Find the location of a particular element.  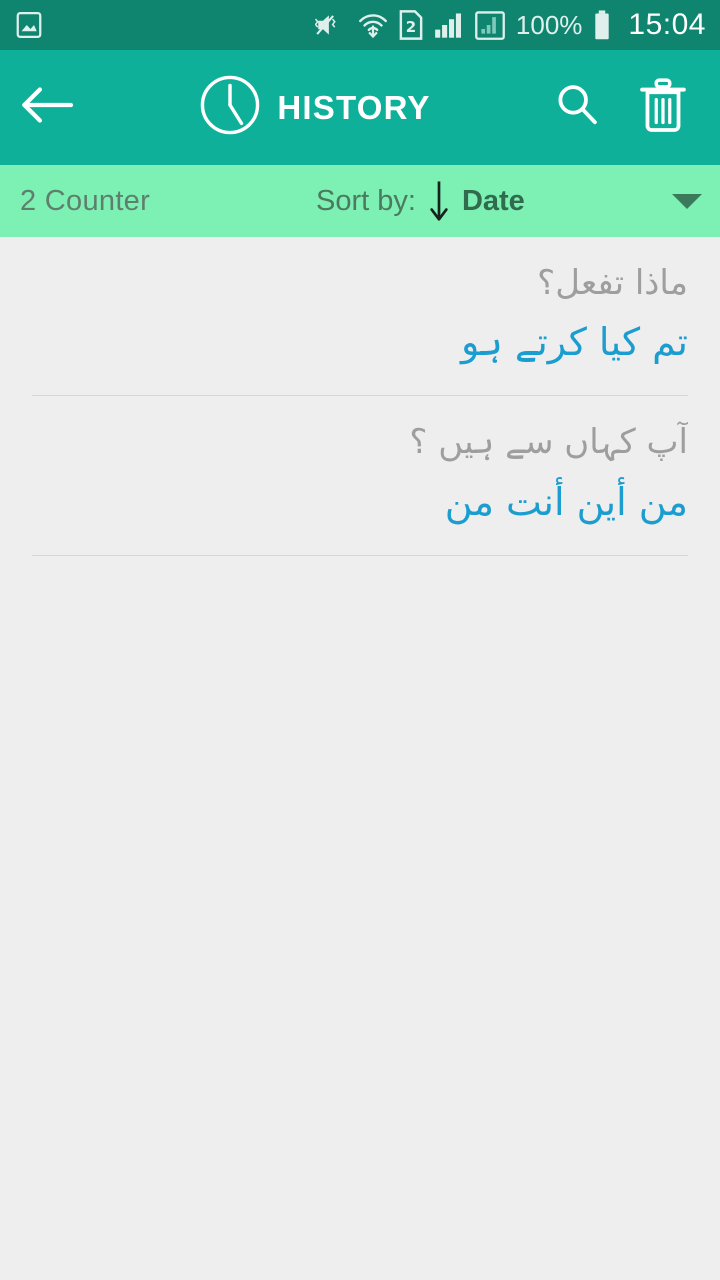

svg-text: 2 is located at coordinates (411, 27).